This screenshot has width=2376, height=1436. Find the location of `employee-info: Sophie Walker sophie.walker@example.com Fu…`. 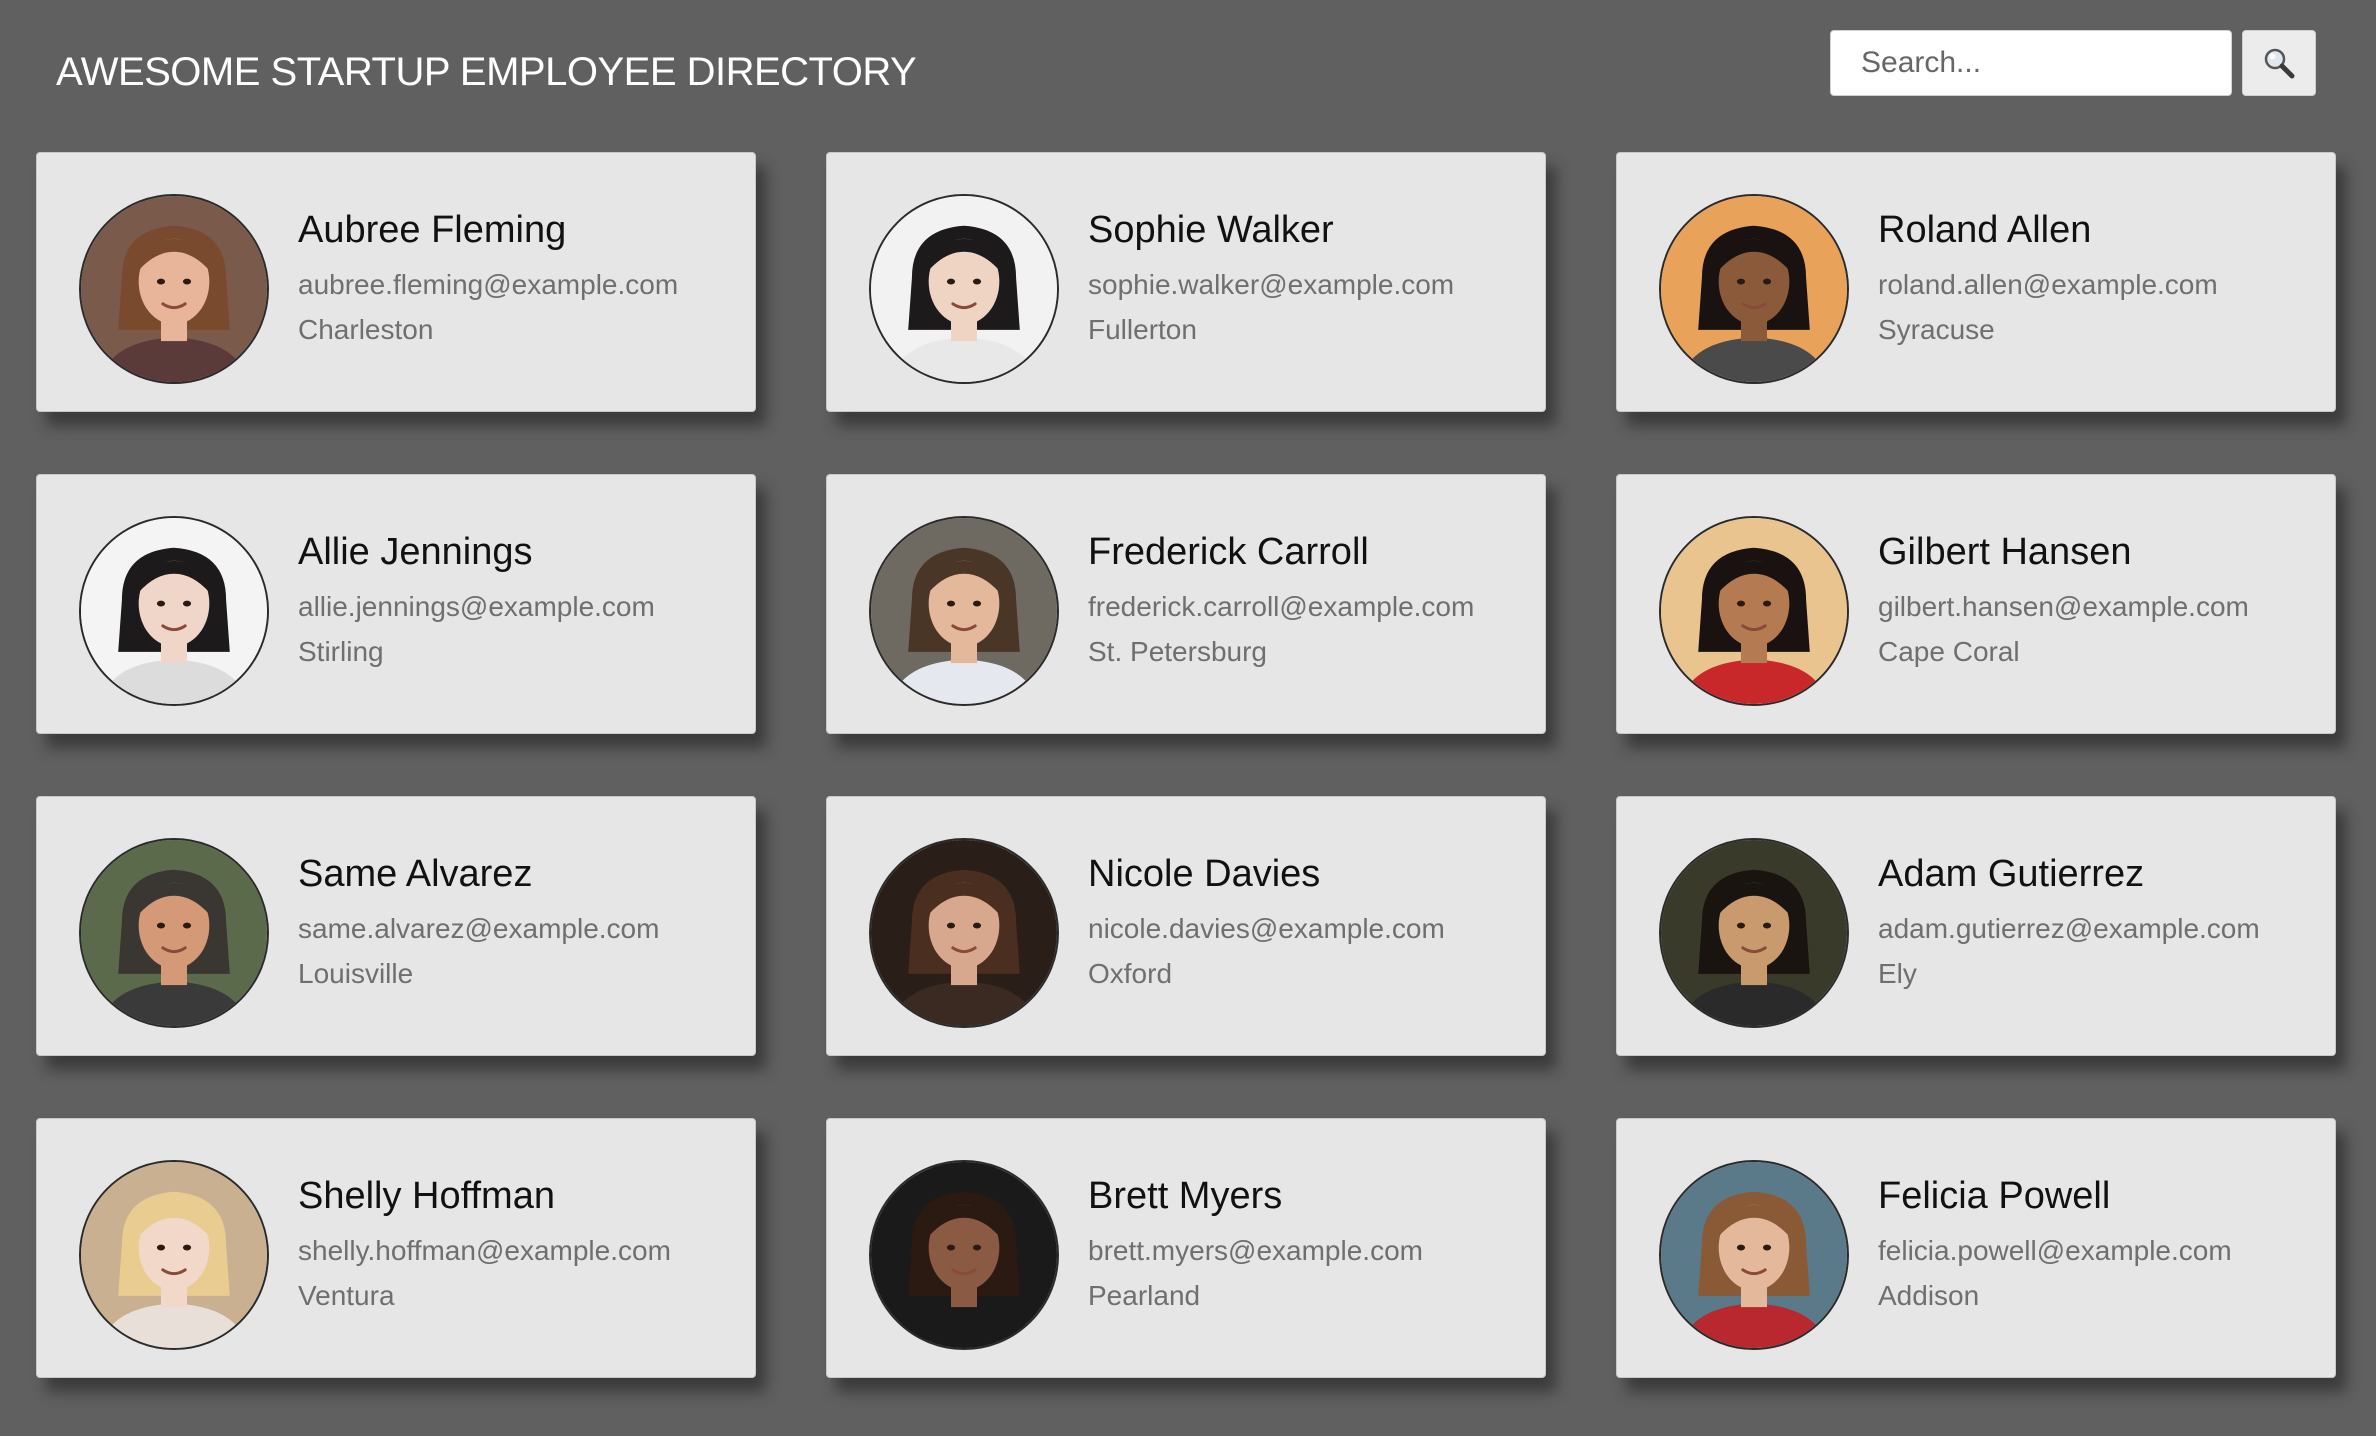

employee-info: Sophie Walker sophie.walker@example.com Fu… is located at coordinates (1271, 274).